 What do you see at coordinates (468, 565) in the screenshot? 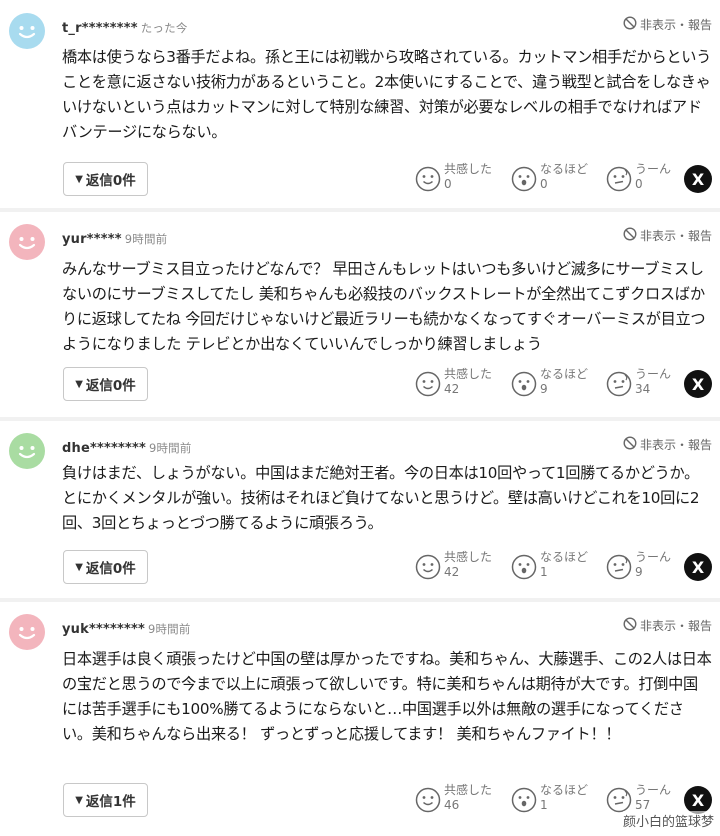
I see `reaction-text: 共感した 42` at bounding box center [468, 565].